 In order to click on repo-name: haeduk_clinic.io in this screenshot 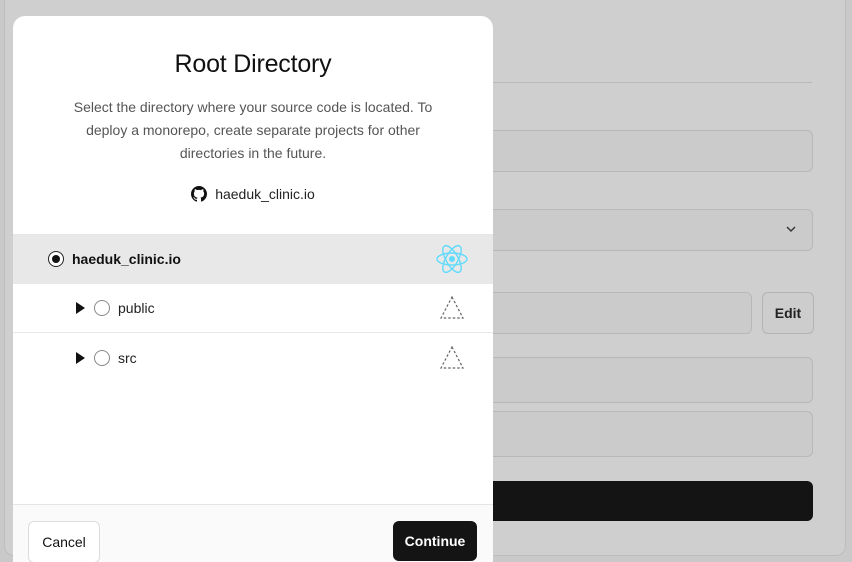, I will do `click(265, 194)`.